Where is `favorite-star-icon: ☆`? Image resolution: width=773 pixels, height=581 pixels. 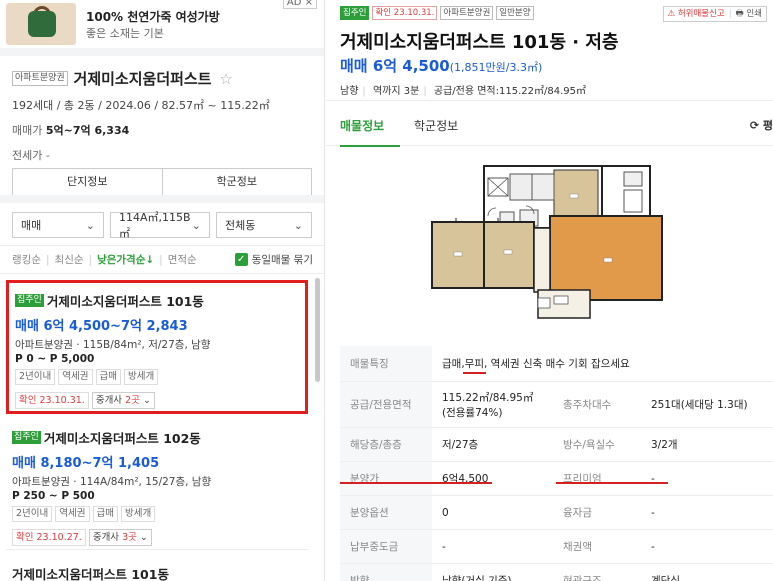
favorite-star-icon: ☆ is located at coordinates (225, 79).